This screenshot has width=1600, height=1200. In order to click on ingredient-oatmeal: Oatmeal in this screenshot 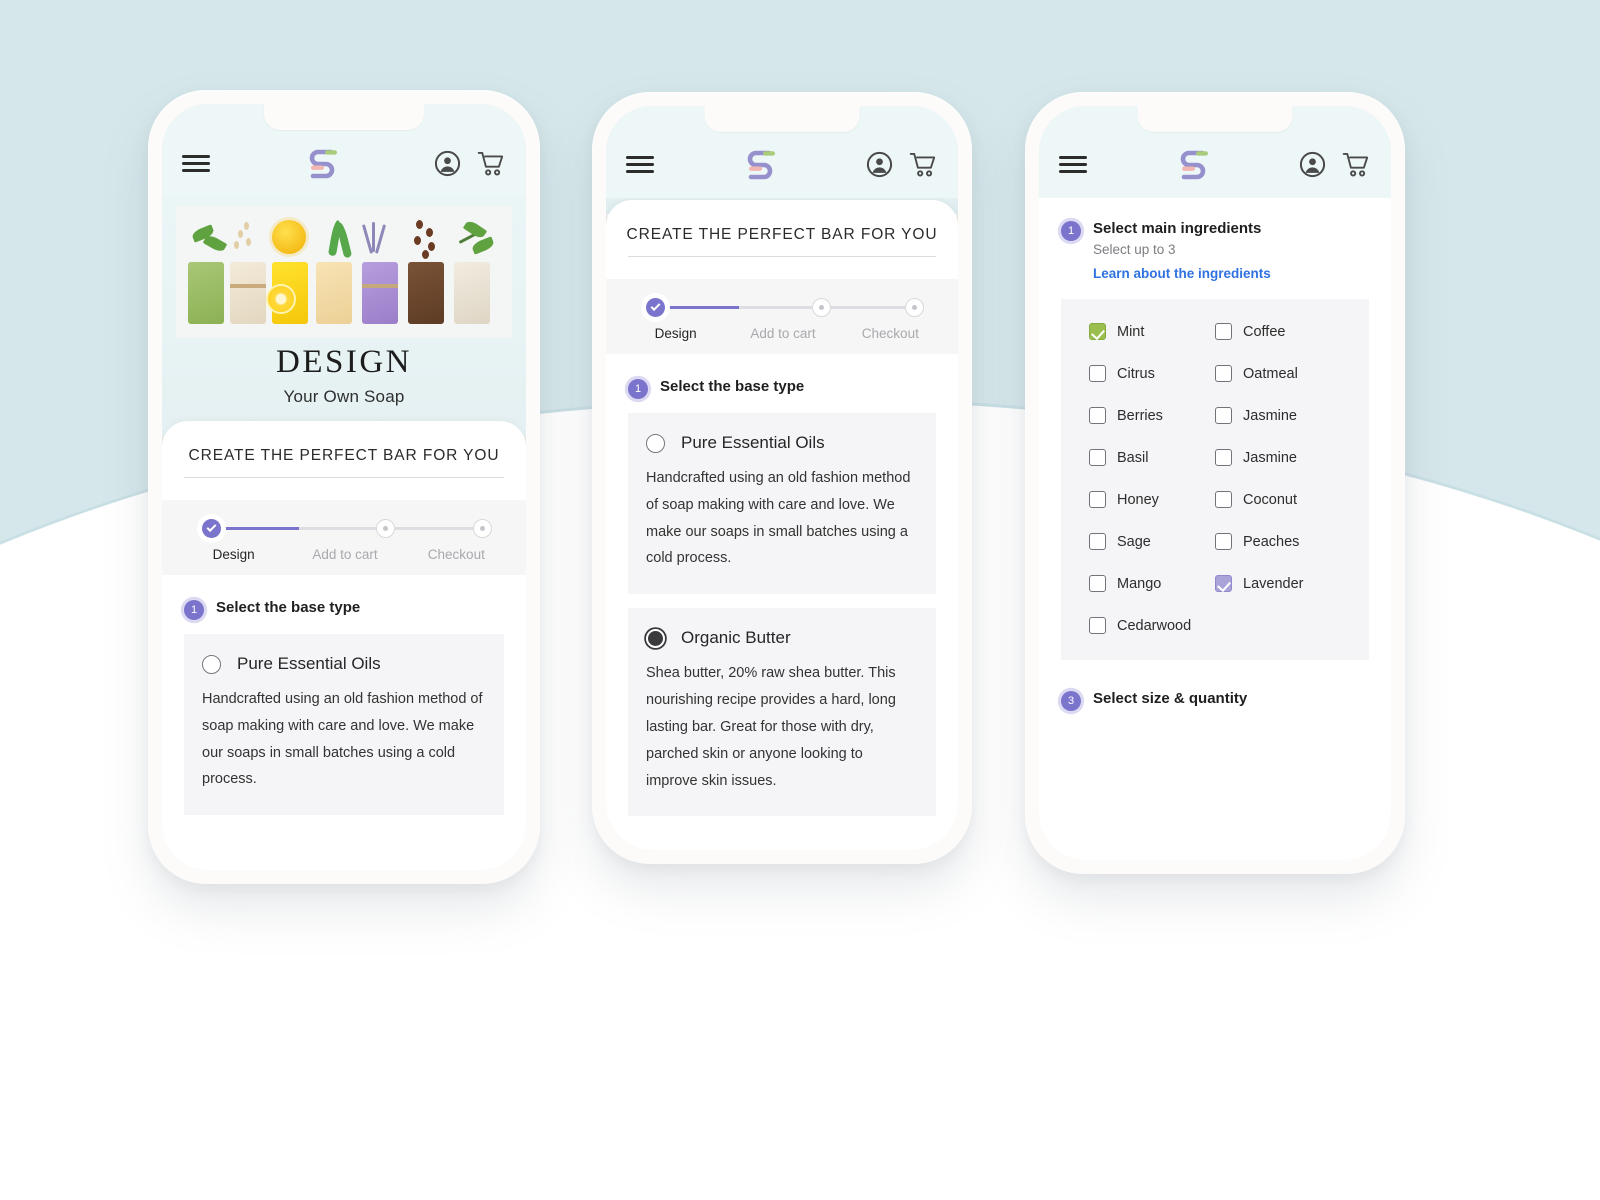, I will do `click(1278, 373)`.